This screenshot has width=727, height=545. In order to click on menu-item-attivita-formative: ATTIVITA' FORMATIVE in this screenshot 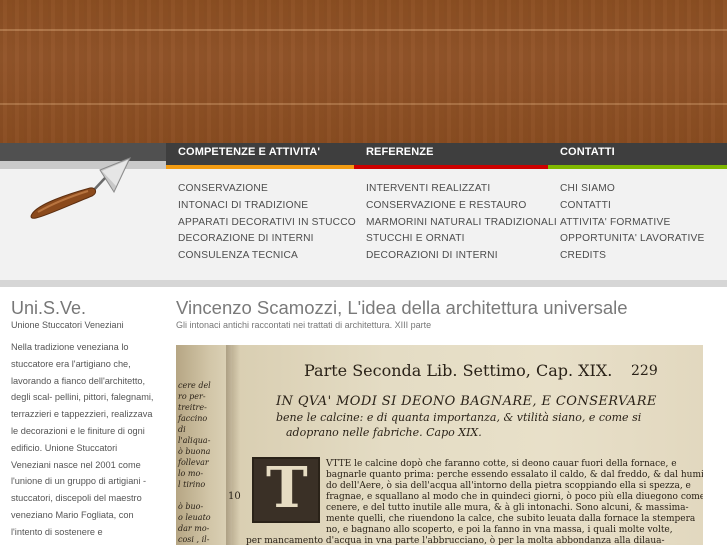, I will do `click(632, 223)`.